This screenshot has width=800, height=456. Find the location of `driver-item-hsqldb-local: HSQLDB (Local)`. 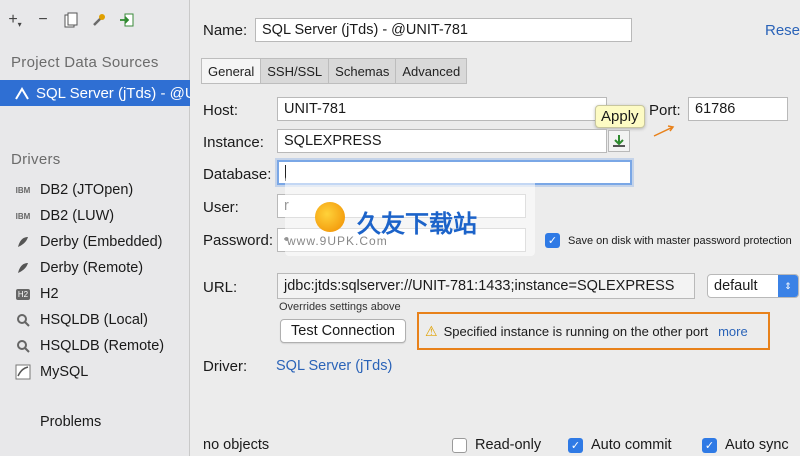

driver-item-hsqldb-local: HSQLDB (Local) is located at coordinates (81, 320).